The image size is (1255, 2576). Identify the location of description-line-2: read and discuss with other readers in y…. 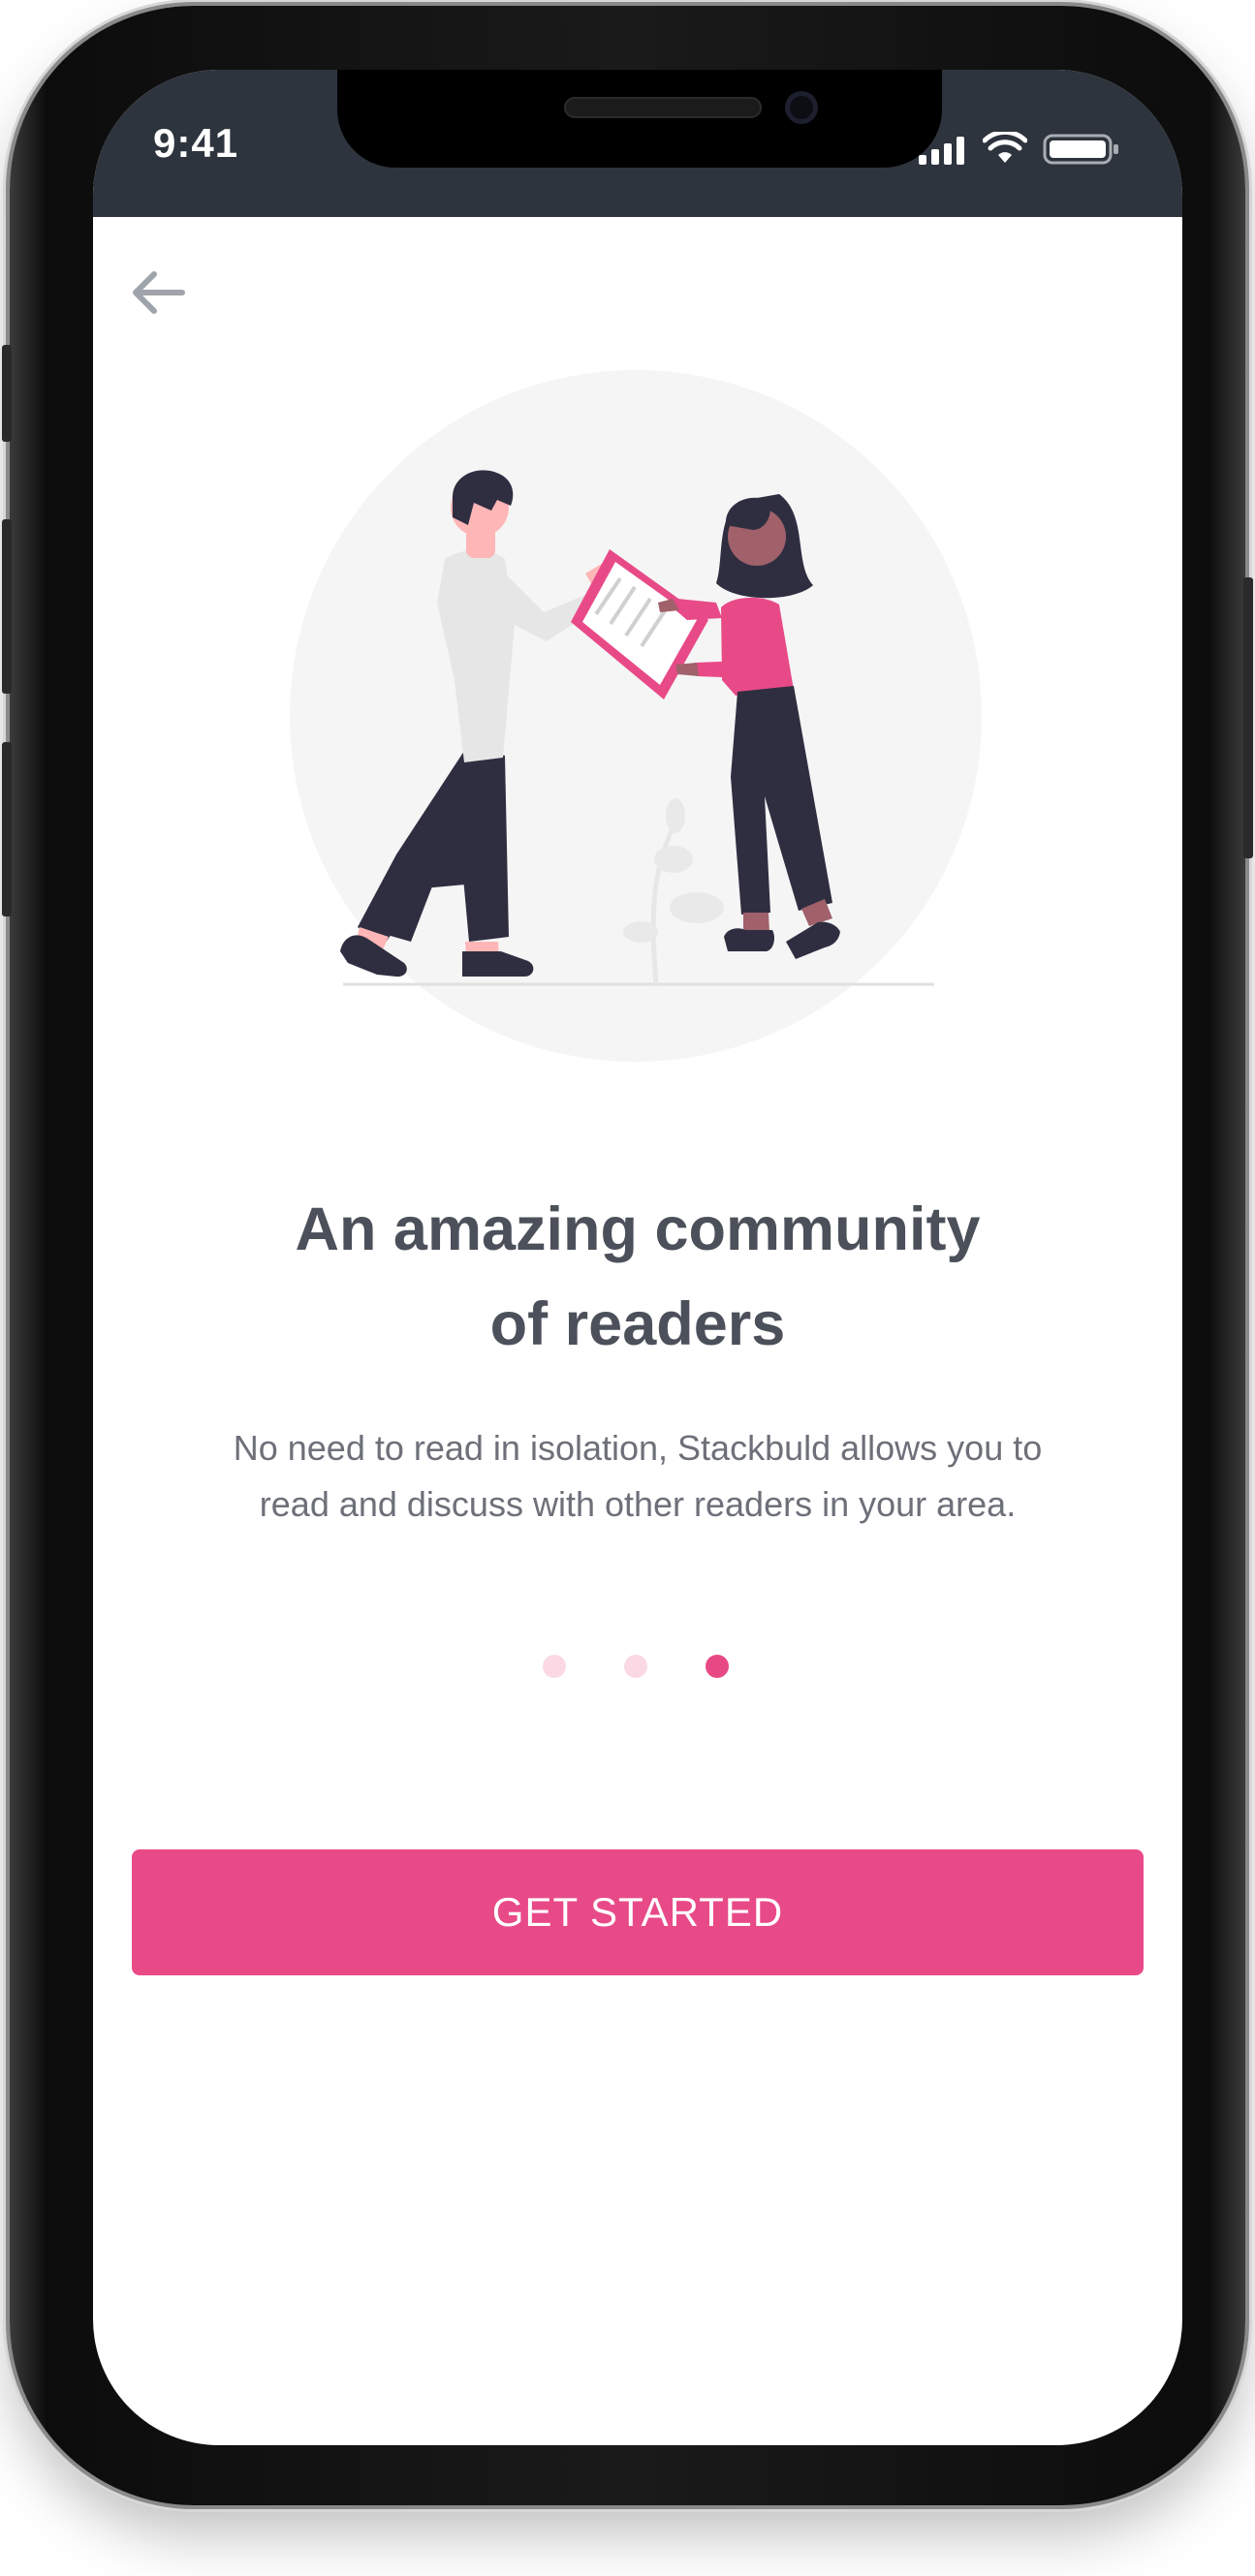
(638, 1504).